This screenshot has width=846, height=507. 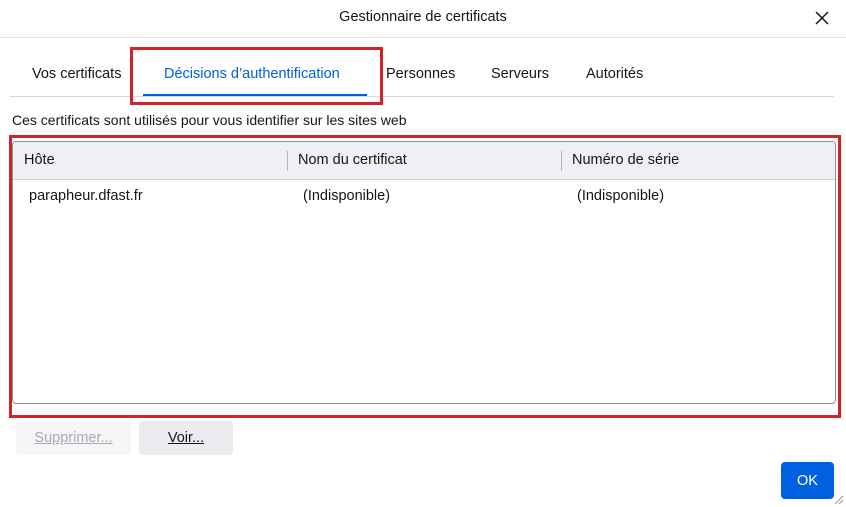 I want to click on tab-servers: Serveurs, so click(x=520, y=74).